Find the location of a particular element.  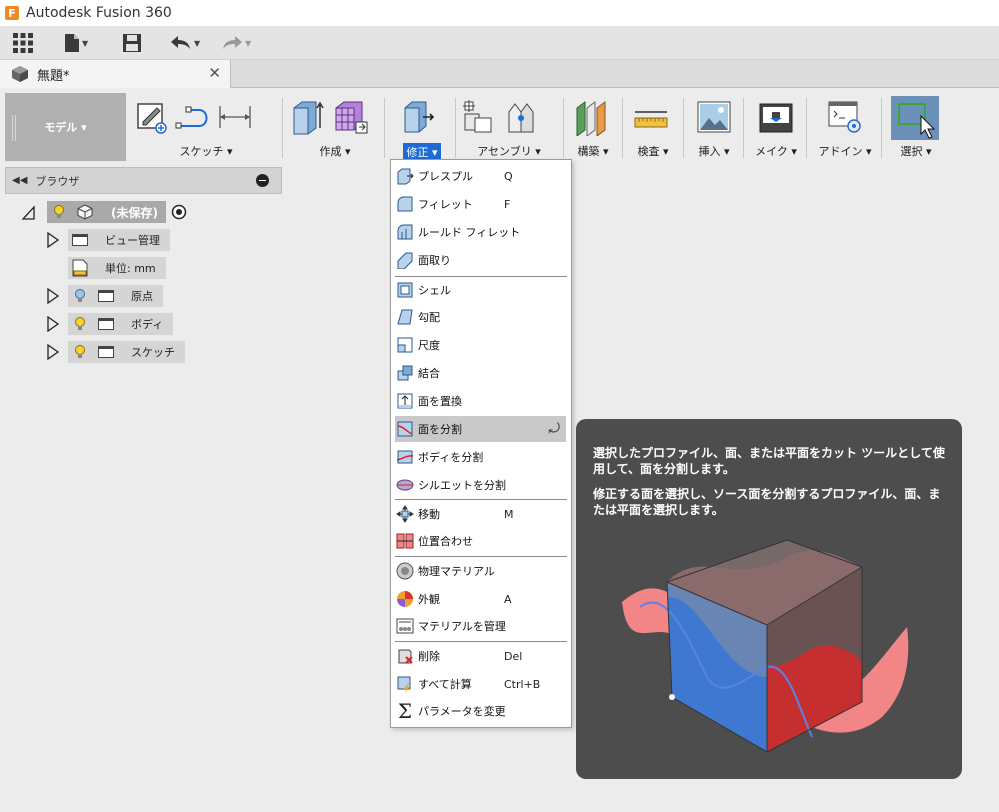

menu-item-replace-face: 面を置換 is located at coordinates (481, 401).